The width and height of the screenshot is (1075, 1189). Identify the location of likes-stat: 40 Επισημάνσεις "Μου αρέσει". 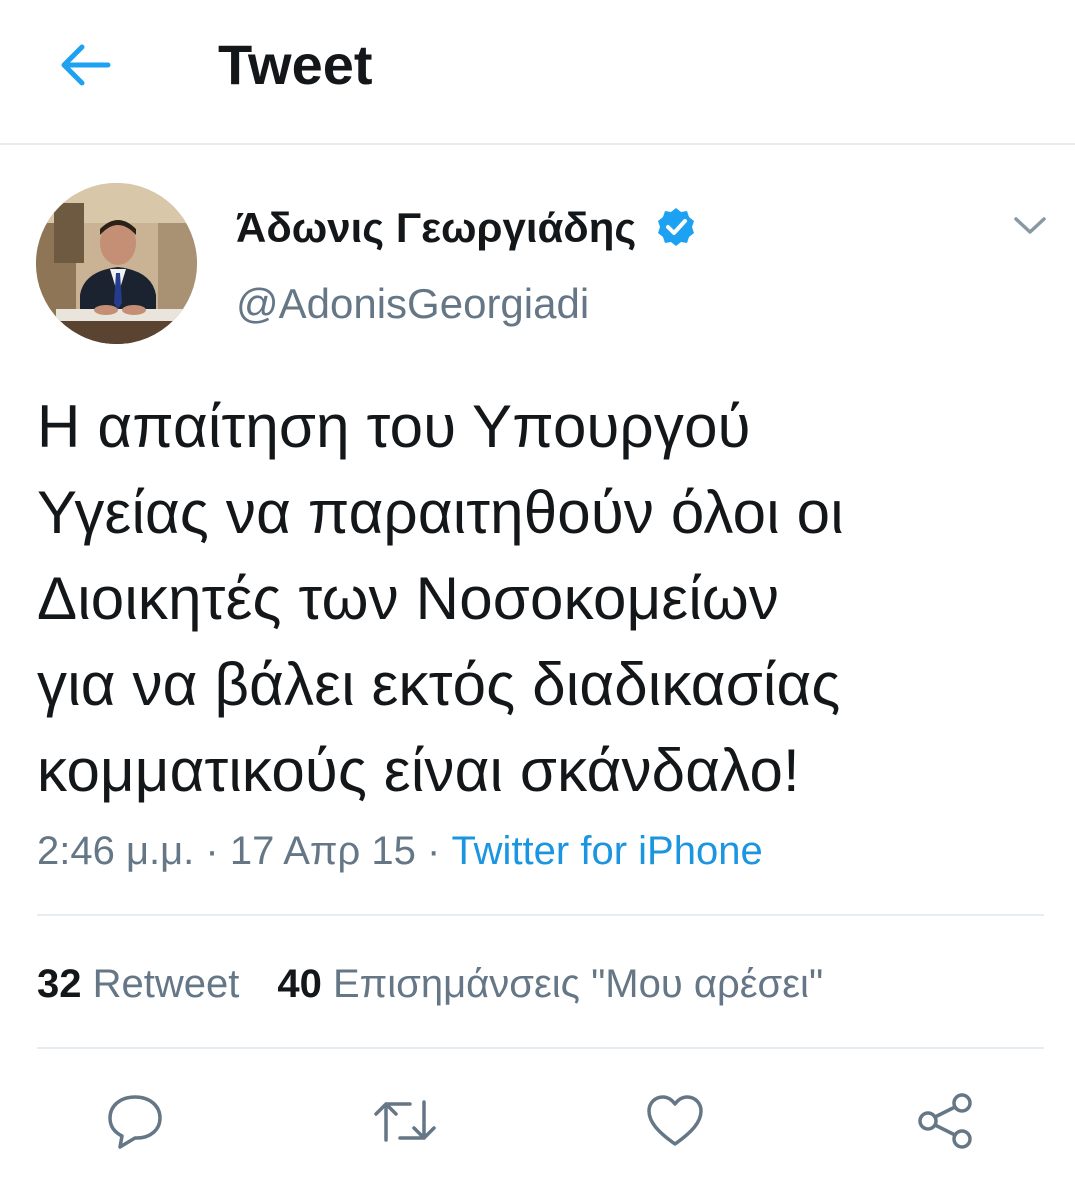
(550, 984).